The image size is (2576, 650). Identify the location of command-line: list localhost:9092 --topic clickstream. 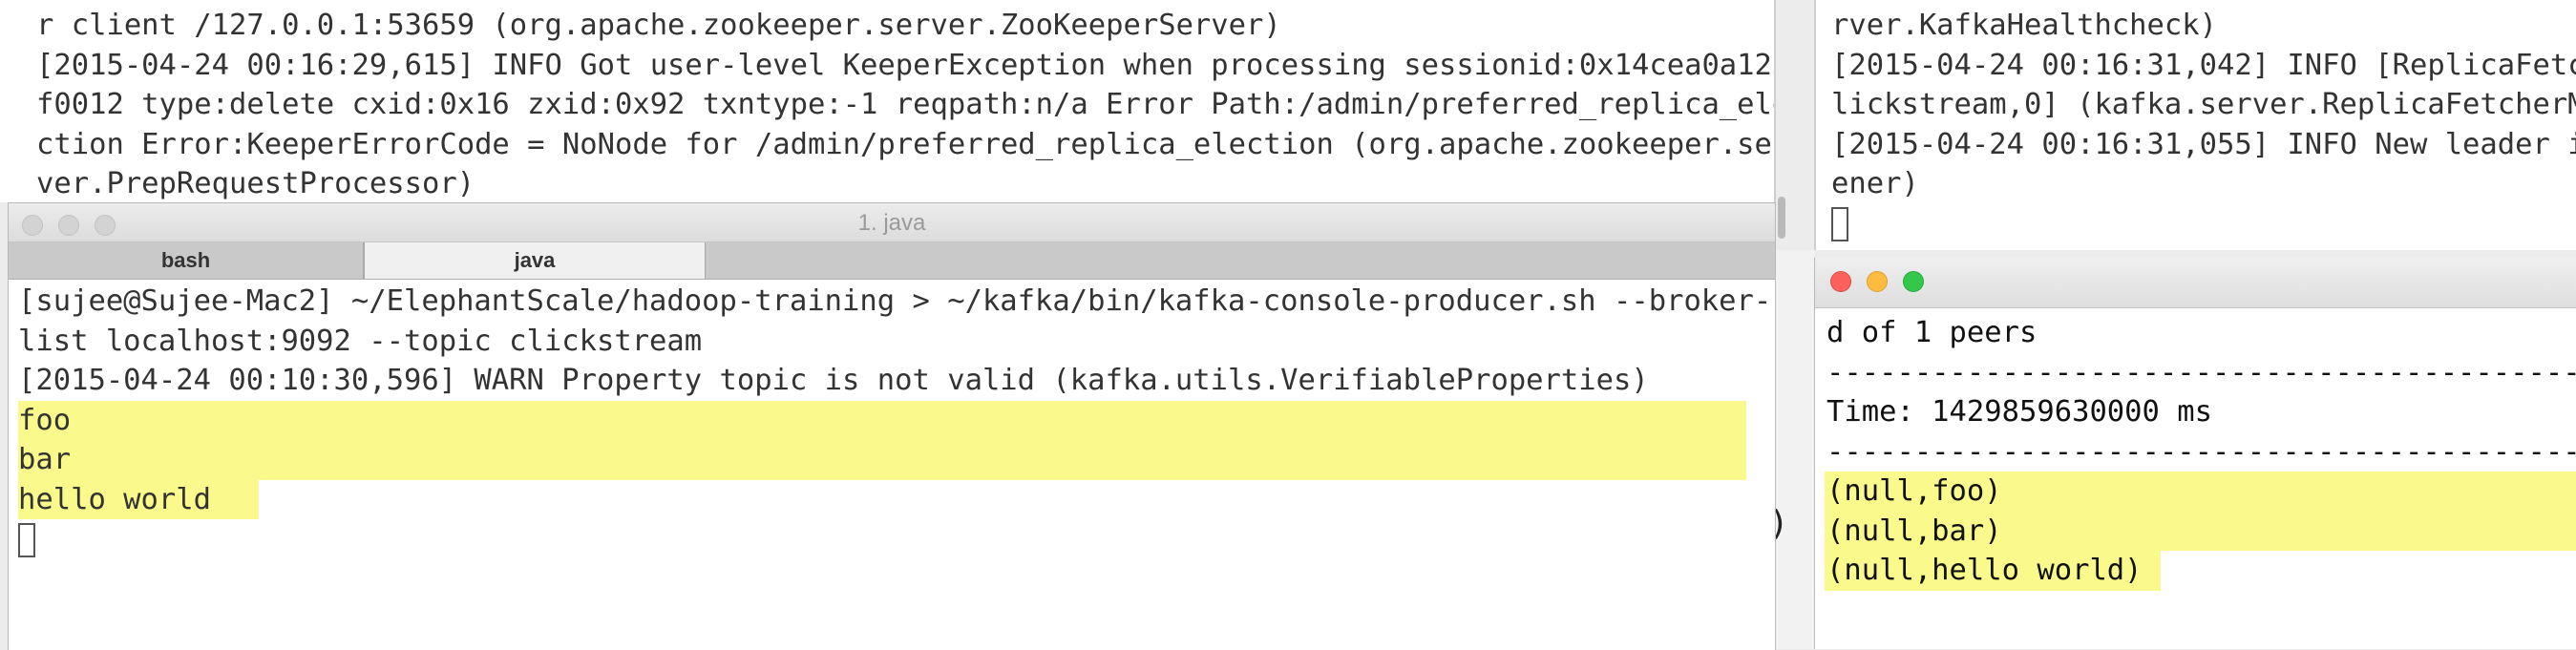
(360, 341).